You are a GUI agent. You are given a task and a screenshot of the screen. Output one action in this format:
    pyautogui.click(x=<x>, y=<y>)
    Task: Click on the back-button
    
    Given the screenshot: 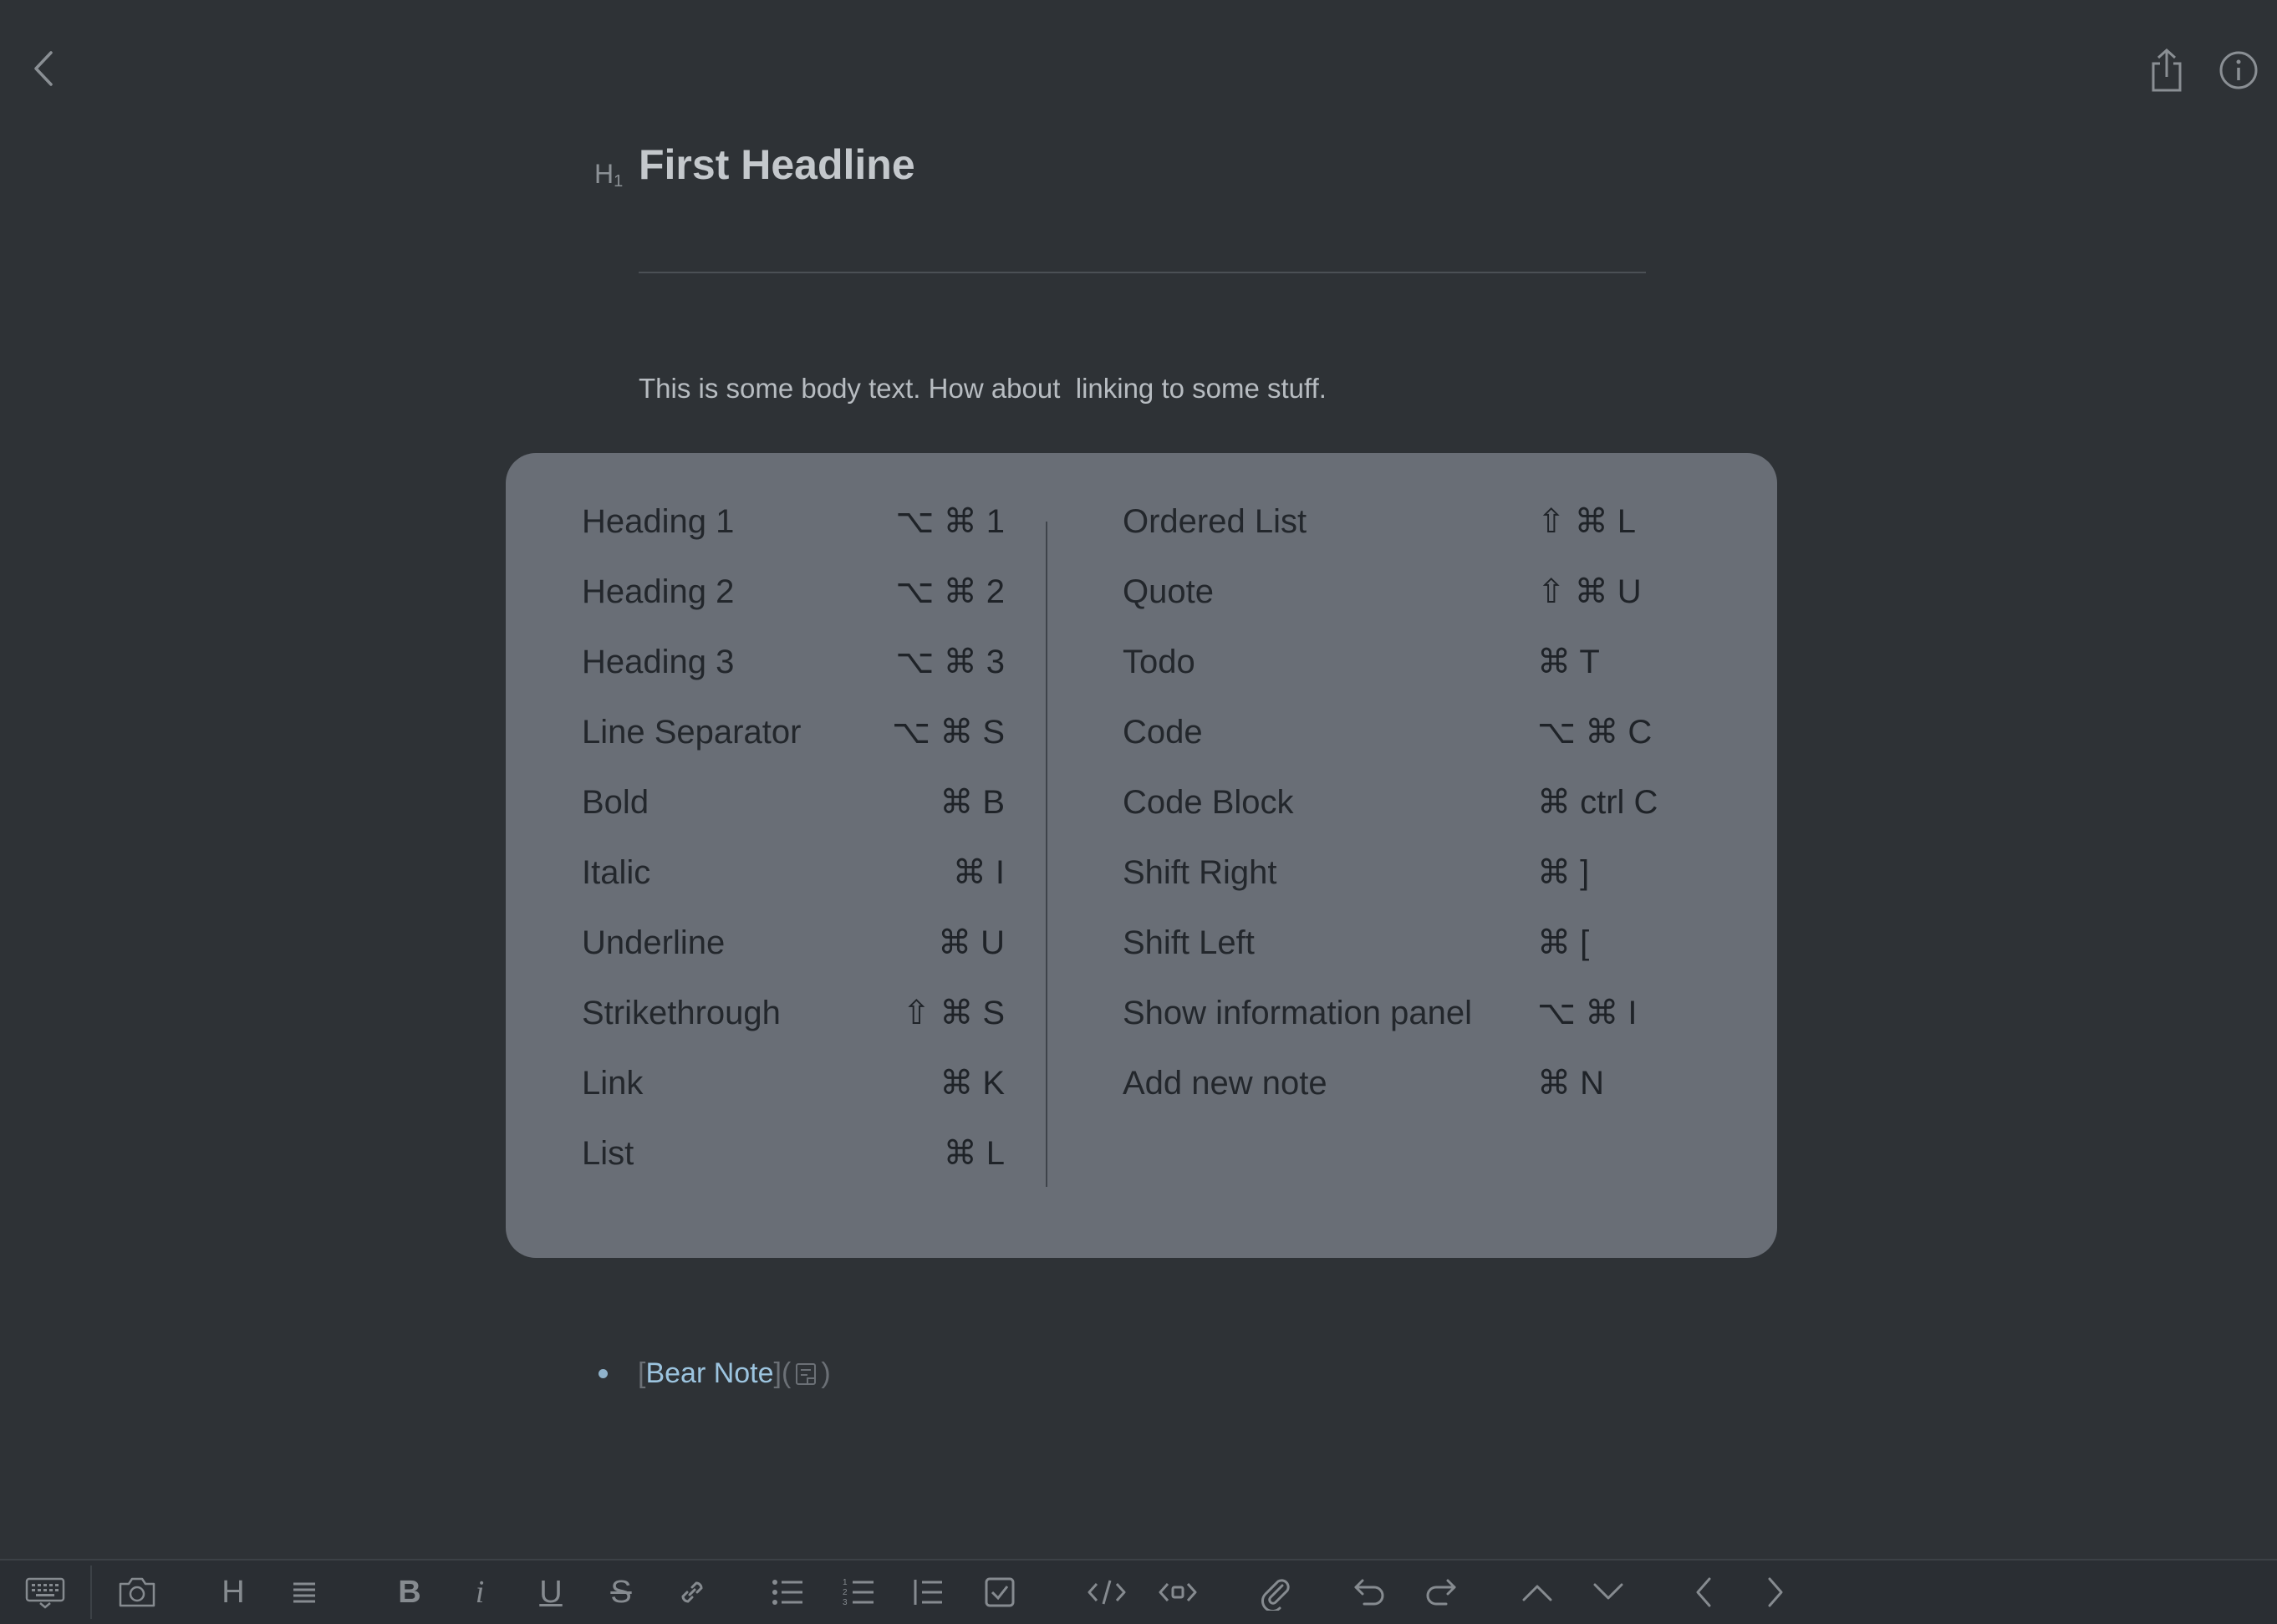 What is the action you would take?
    pyautogui.click(x=43, y=68)
    